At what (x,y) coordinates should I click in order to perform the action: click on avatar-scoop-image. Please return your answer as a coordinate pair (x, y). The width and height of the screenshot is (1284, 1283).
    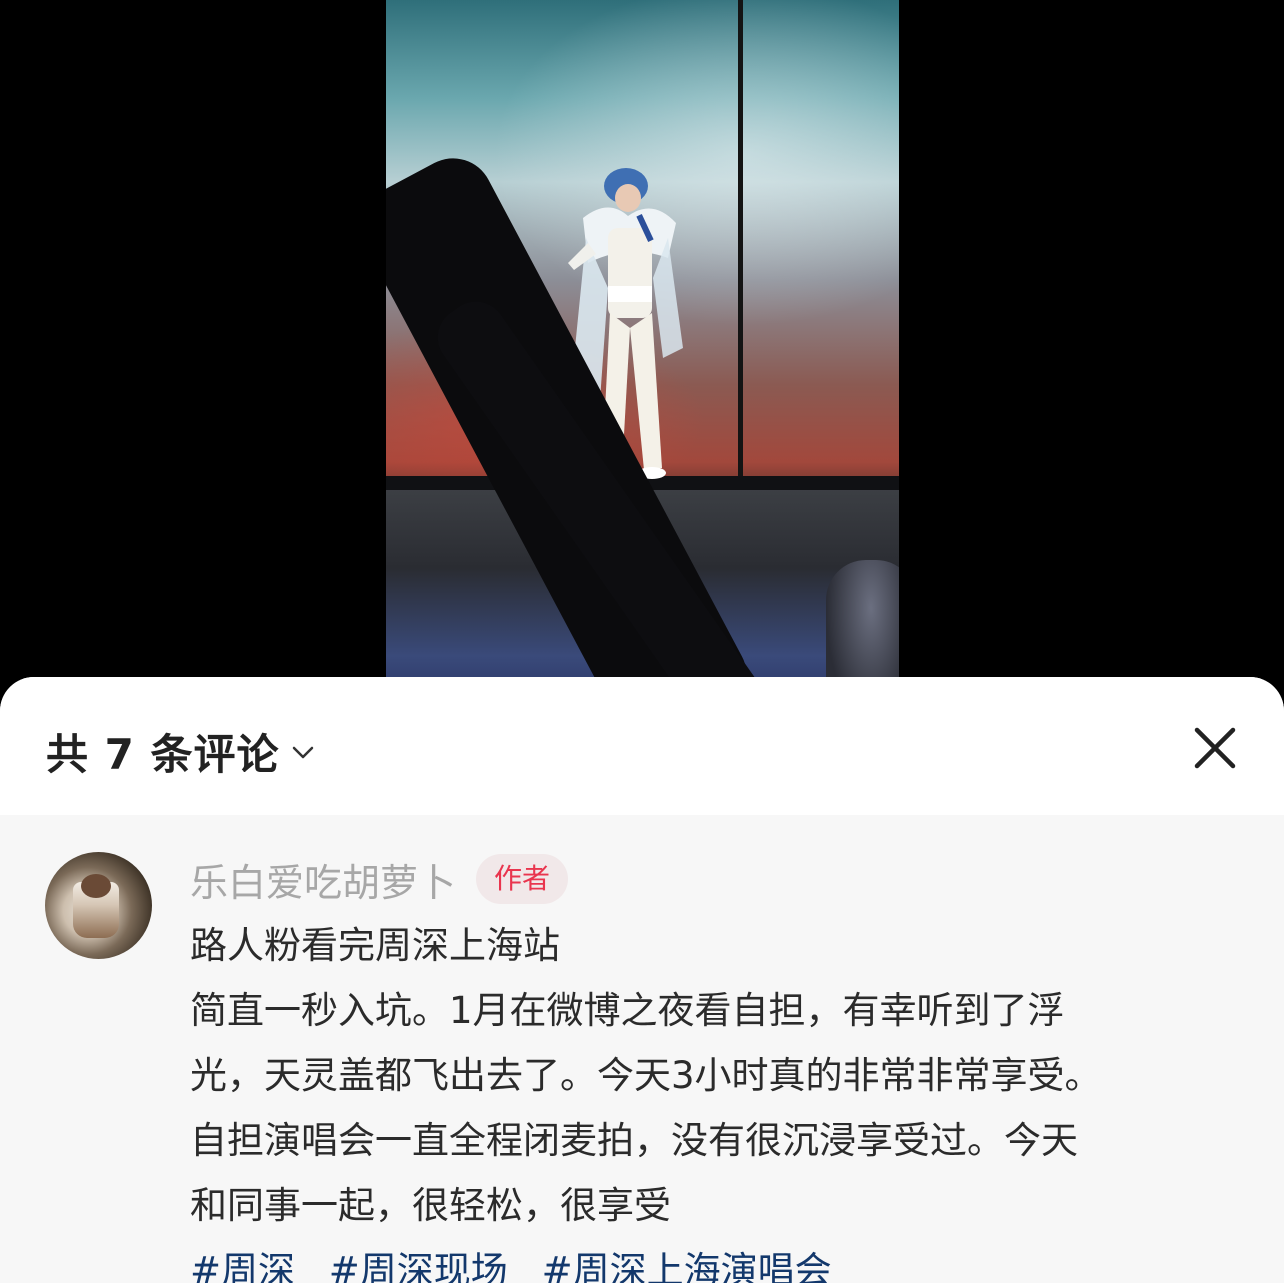
    Looking at the image, I should click on (96, 886).